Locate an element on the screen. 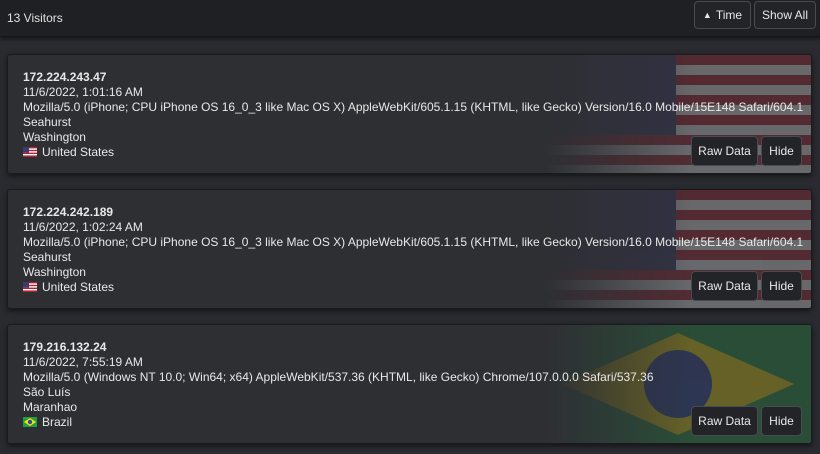 Image resolution: width=820 pixels, height=454 pixels. br-flag-icon is located at coordinates (30, 422).